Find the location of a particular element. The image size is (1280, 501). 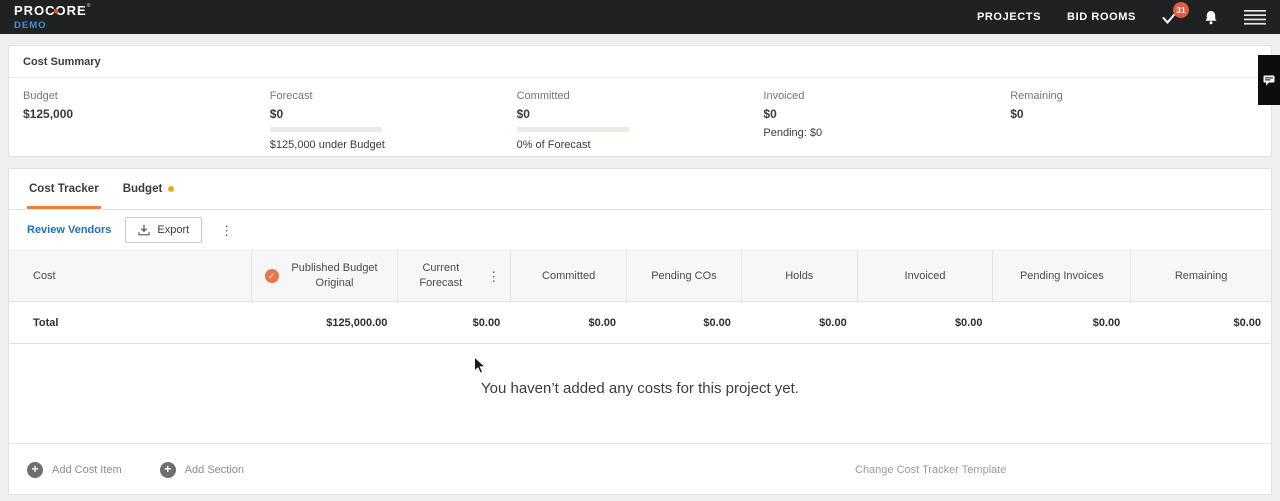

total-current-forecast: $0.00 is located at coordinates (486, 322).